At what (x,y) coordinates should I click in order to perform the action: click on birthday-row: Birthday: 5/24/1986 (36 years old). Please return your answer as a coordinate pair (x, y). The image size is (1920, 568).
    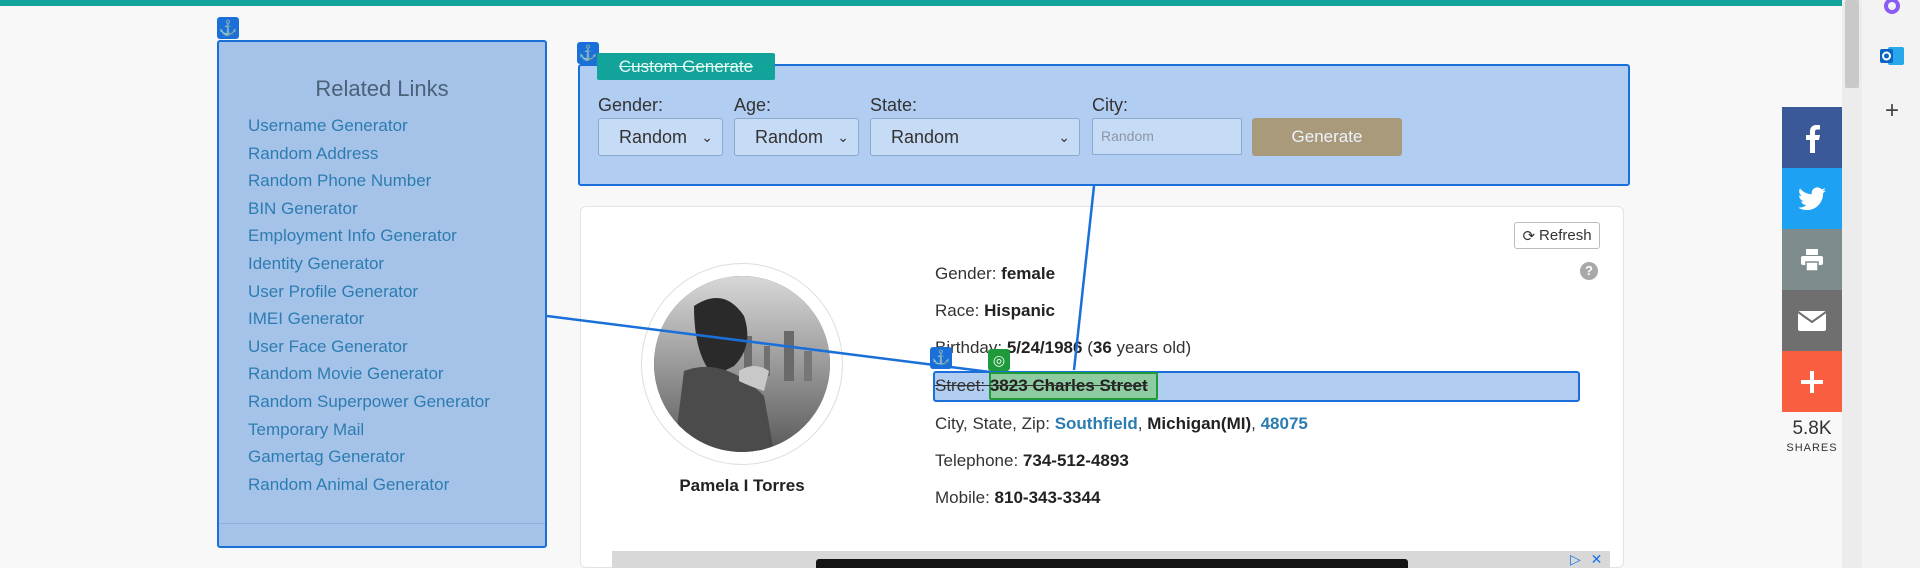
    Looking at the image, I should click on (1063, 347).